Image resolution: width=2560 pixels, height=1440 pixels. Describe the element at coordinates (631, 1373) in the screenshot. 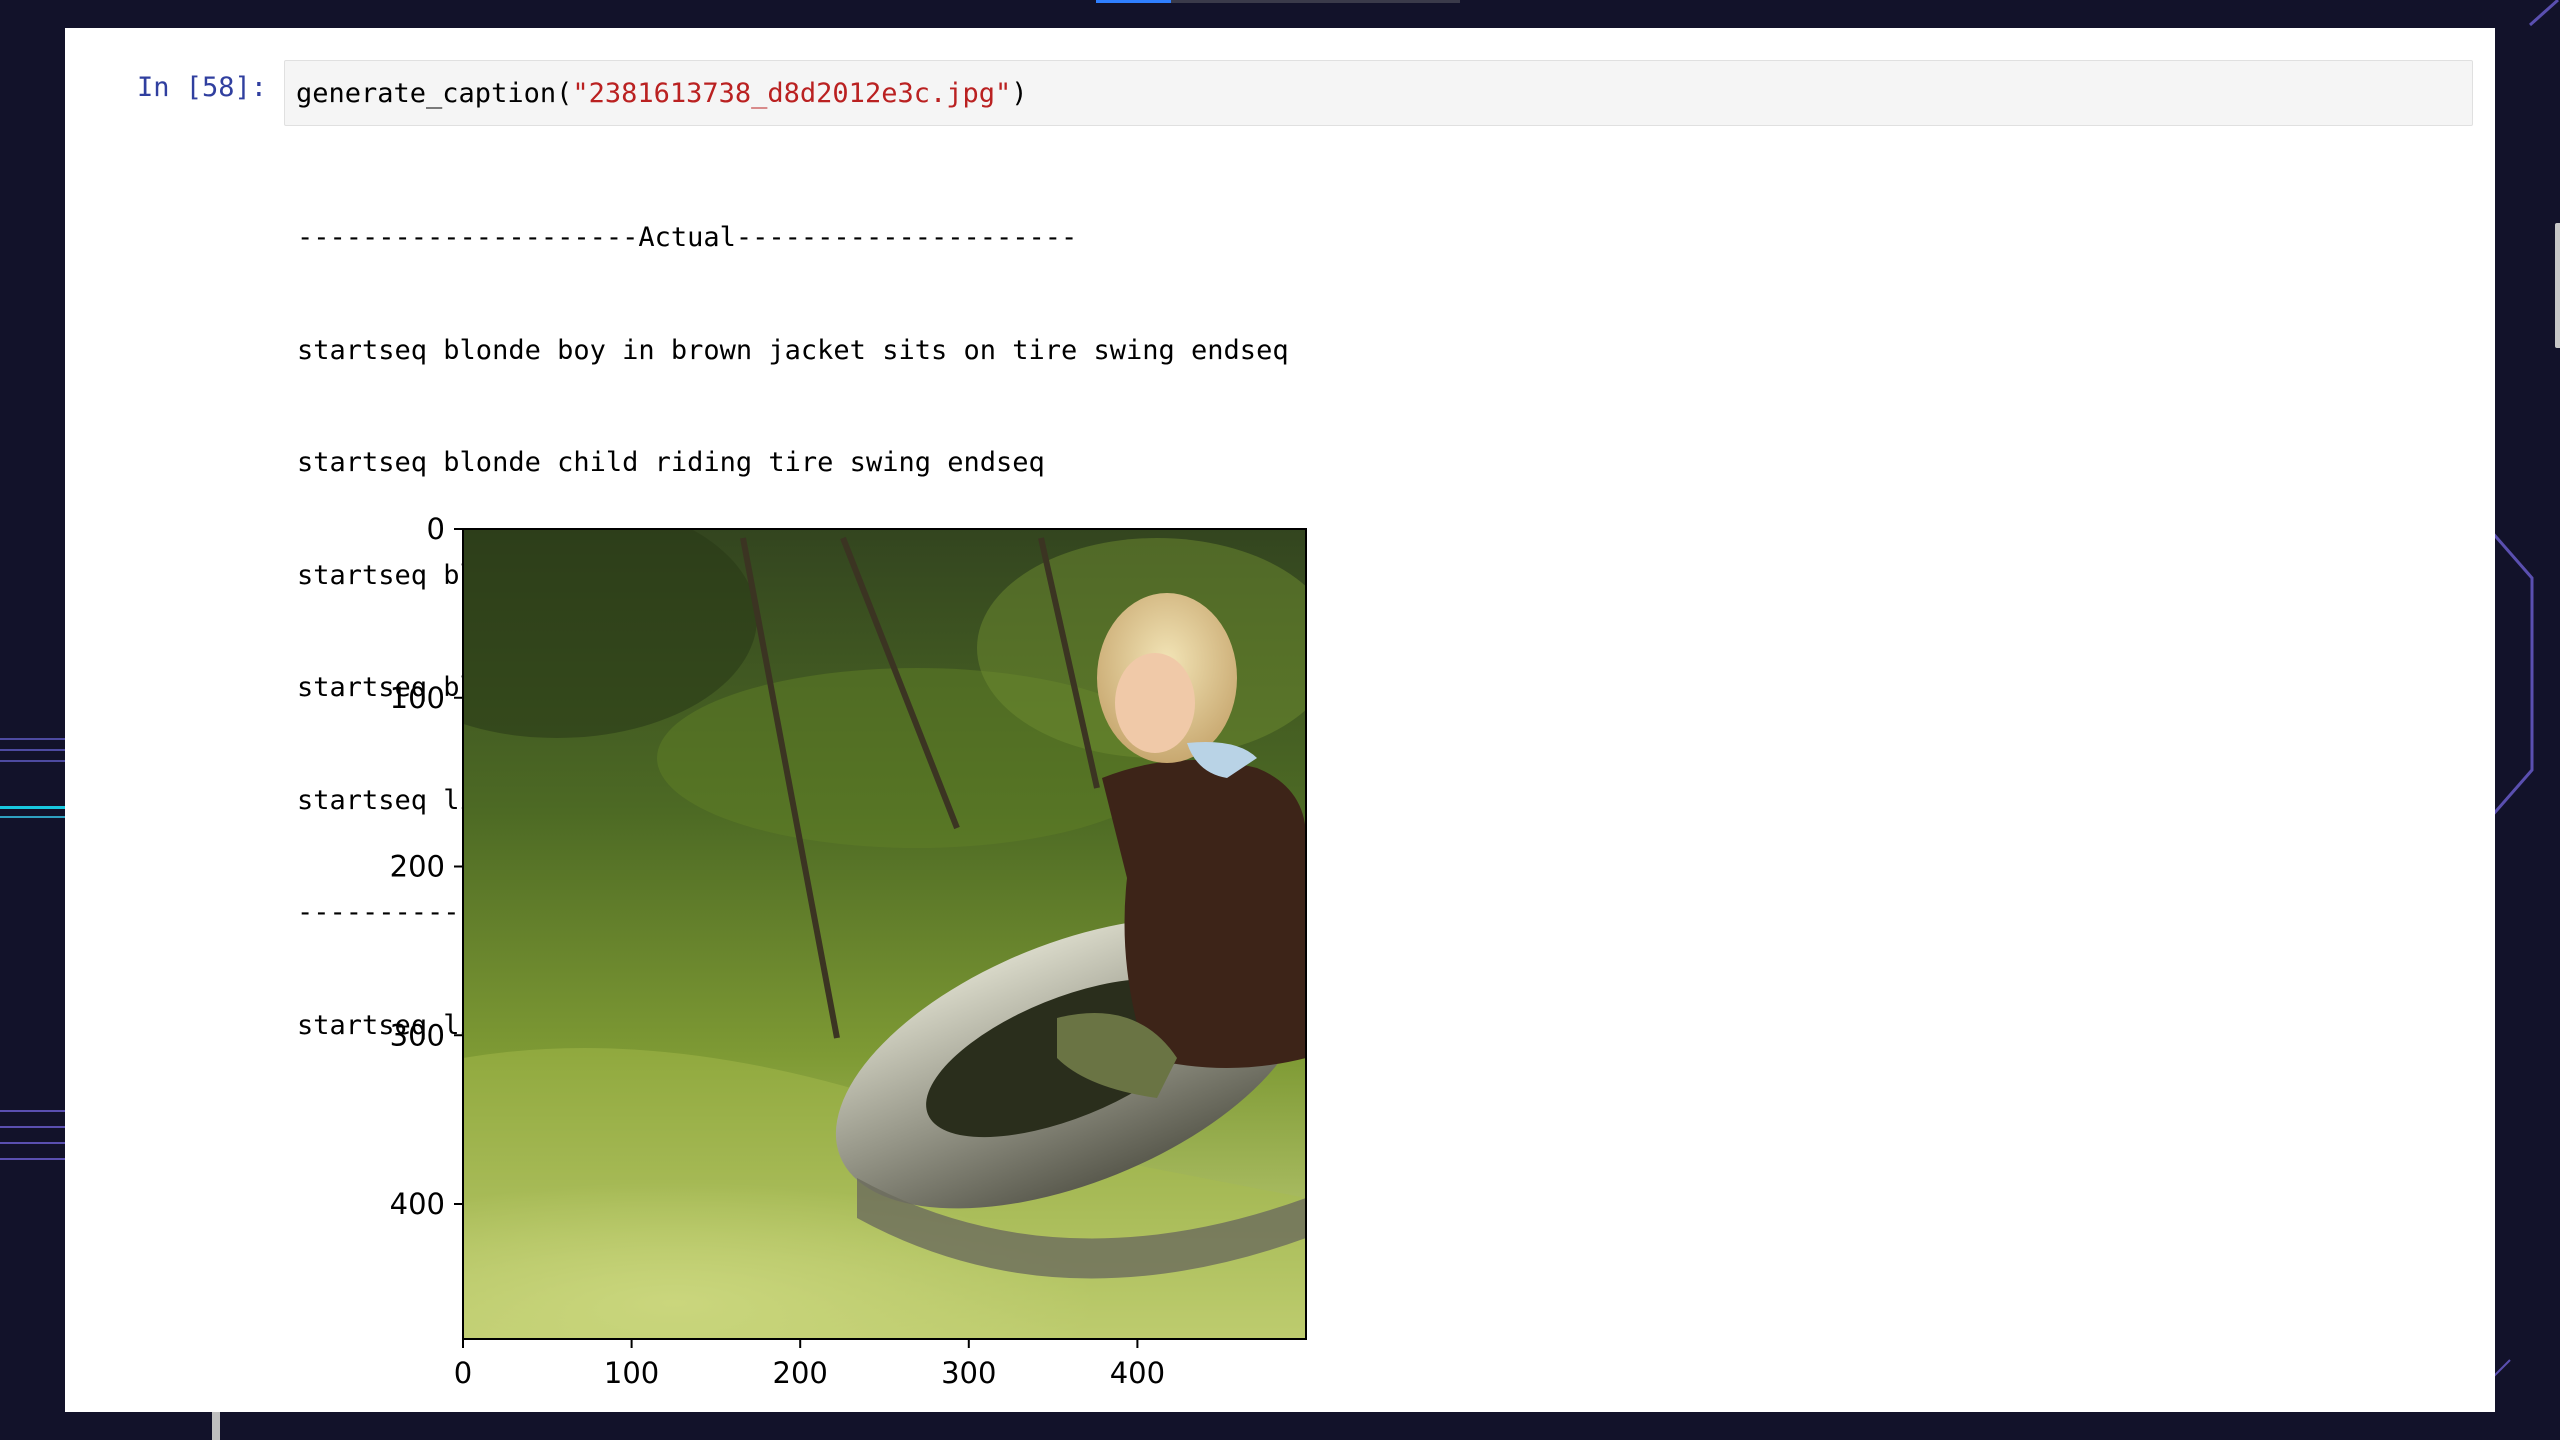

I see `x-tick-label: 100` at that location.